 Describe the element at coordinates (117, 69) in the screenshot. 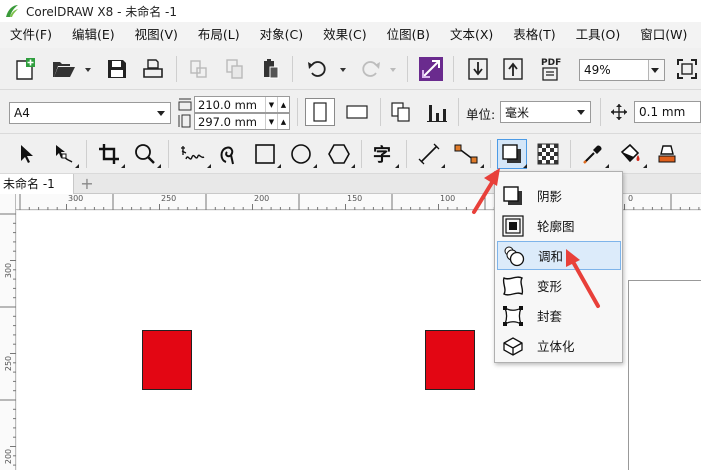

I see `save-button` at that location.